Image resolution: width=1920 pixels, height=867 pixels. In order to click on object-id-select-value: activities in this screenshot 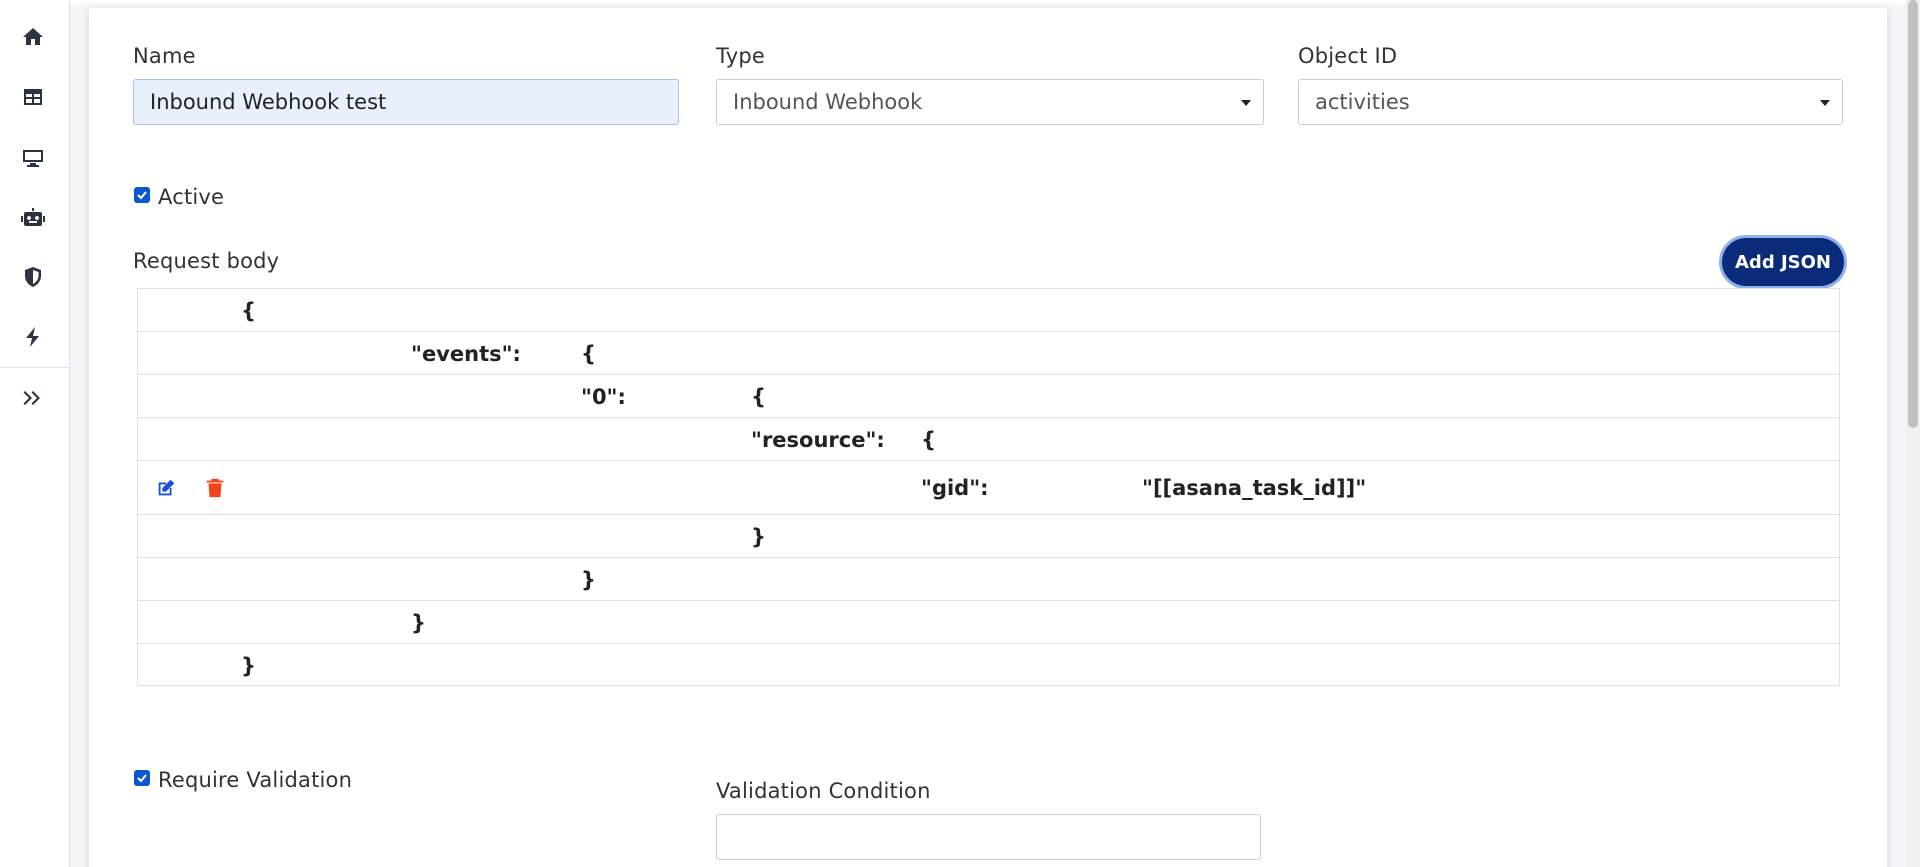, I will do `click(1362, 102)`.